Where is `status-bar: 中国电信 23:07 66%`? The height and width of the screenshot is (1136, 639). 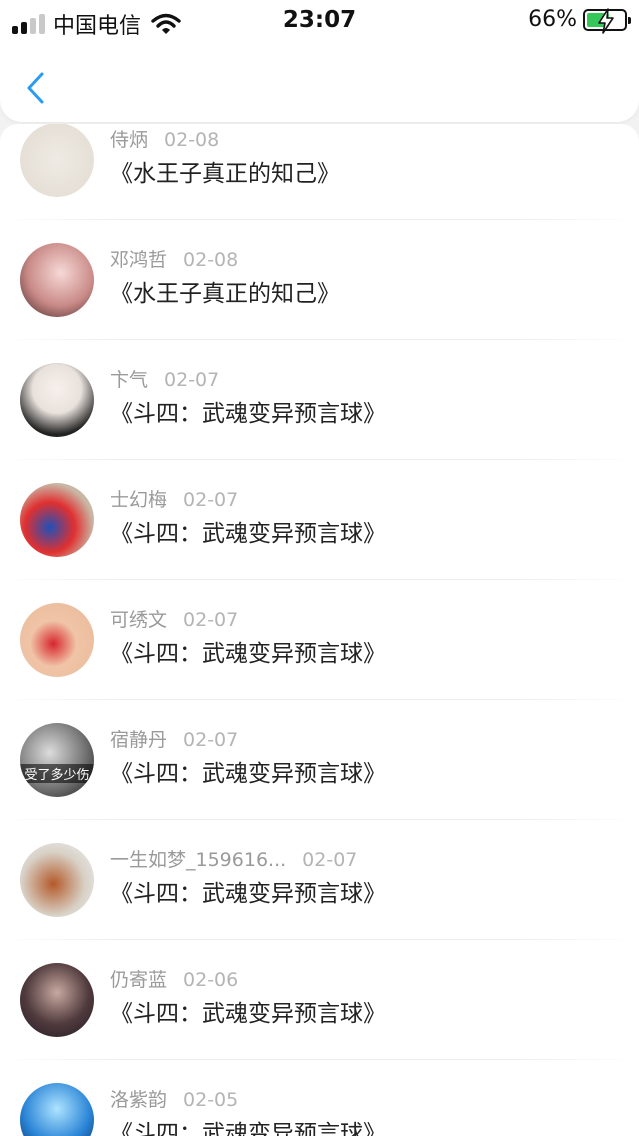 status-bar: 中国电信 23:07 66% is located at coordinates (319, 21).